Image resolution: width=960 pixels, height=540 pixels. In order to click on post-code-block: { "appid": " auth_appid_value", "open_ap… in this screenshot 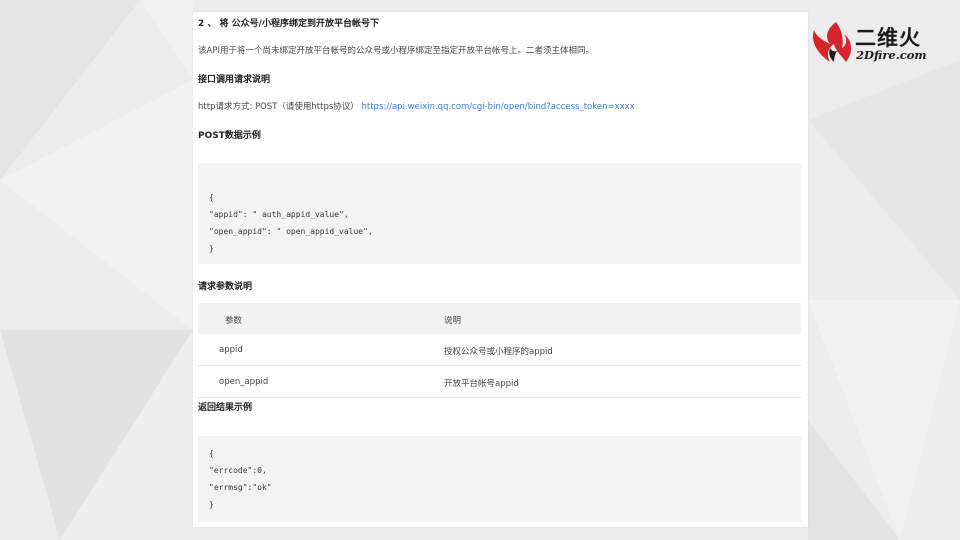, I will do `click(499, 213)`.